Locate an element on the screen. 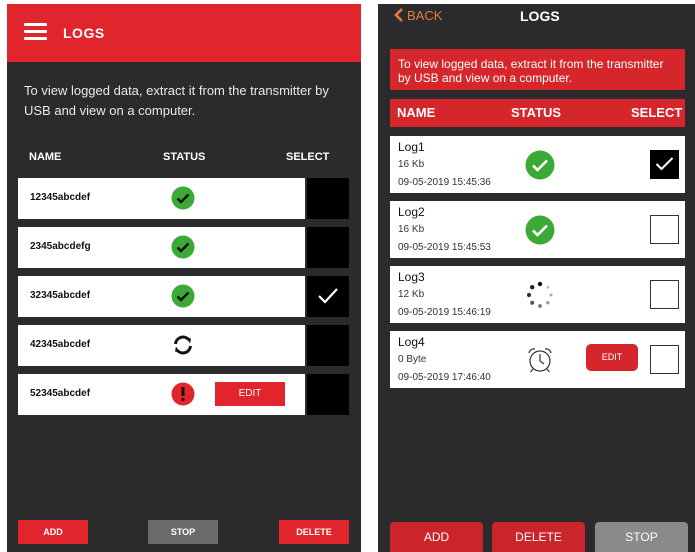 The height and width of the screenshot is (552, 695). select-checkbox-checked is located at coordinates (664, 164).